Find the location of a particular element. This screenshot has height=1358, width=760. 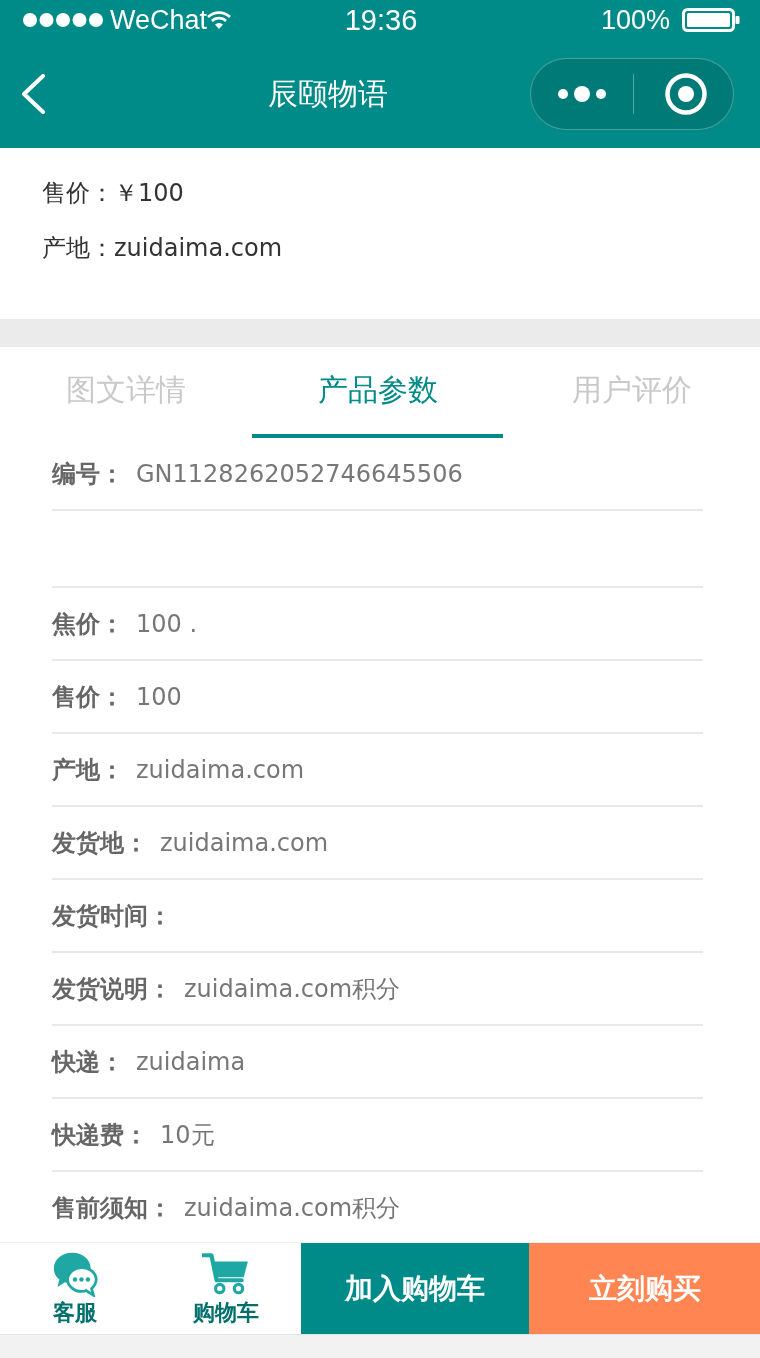

page-title: 辰颐物语 is located at coordinates (328, 93).